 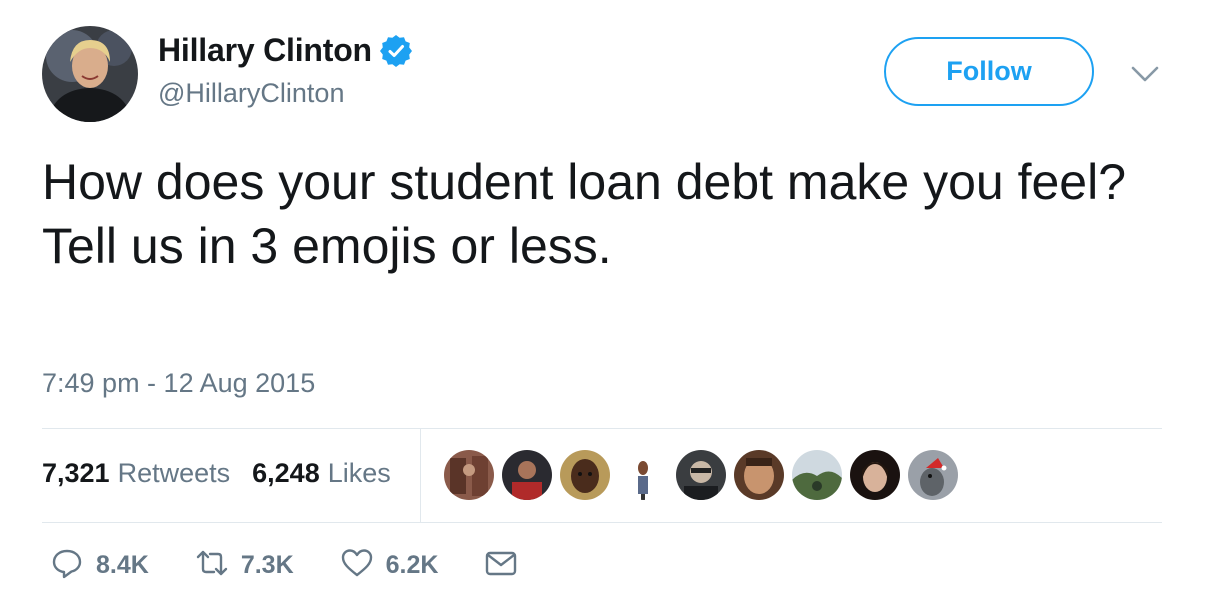 I want to click on retweets-label: Retweets, so click(x=174, y=473).